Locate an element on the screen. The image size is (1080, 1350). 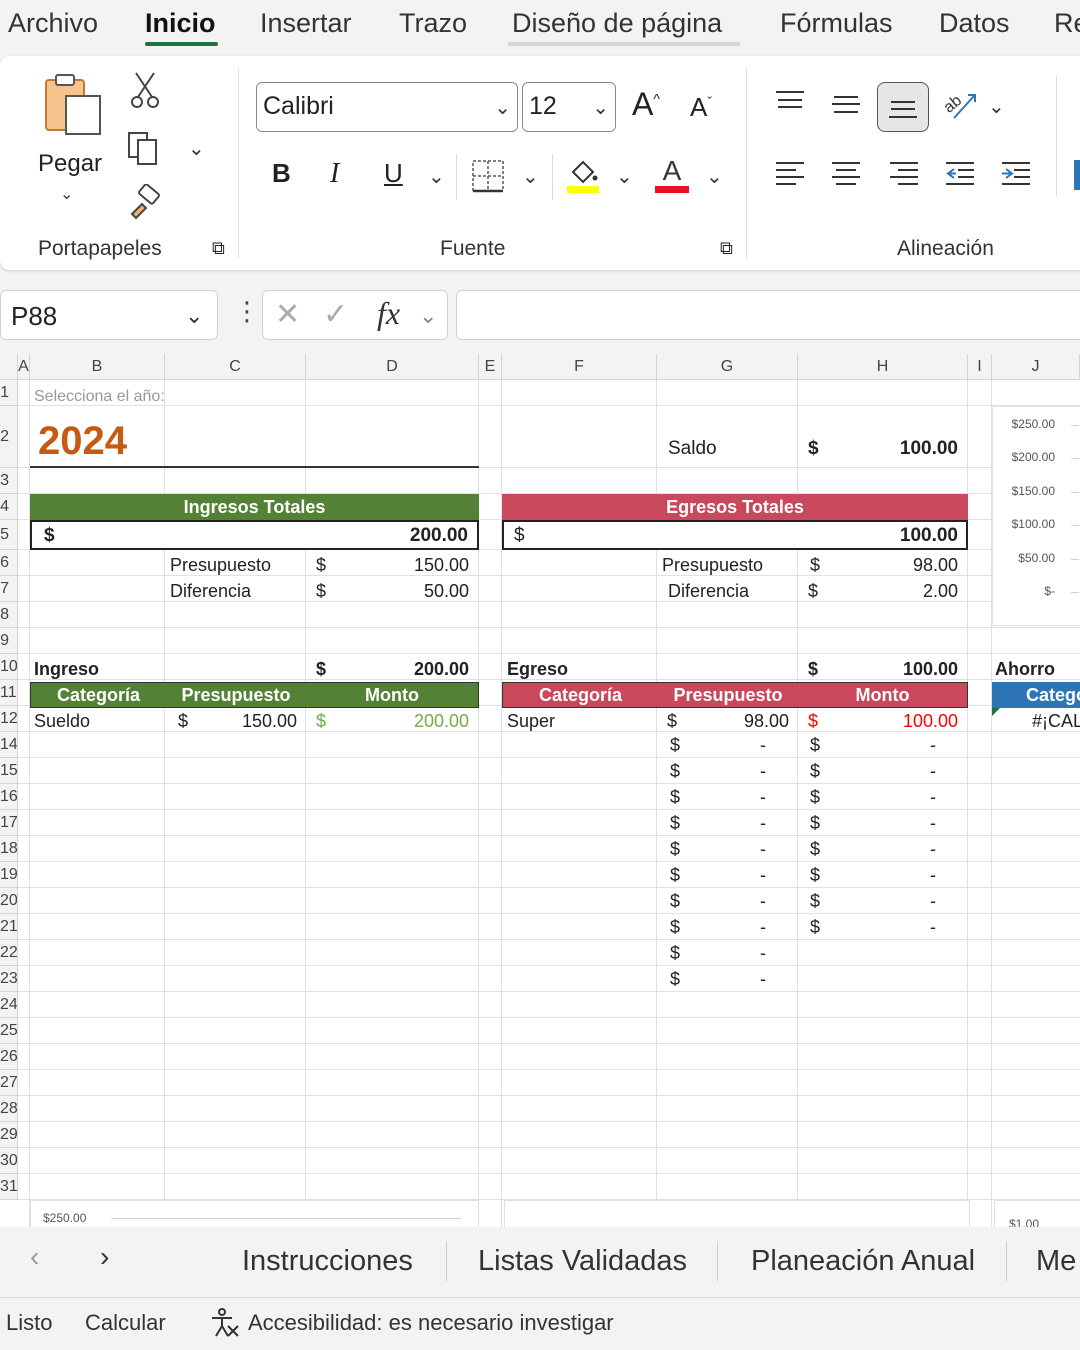
fill-color-icon is located at coordinates (583, 174).